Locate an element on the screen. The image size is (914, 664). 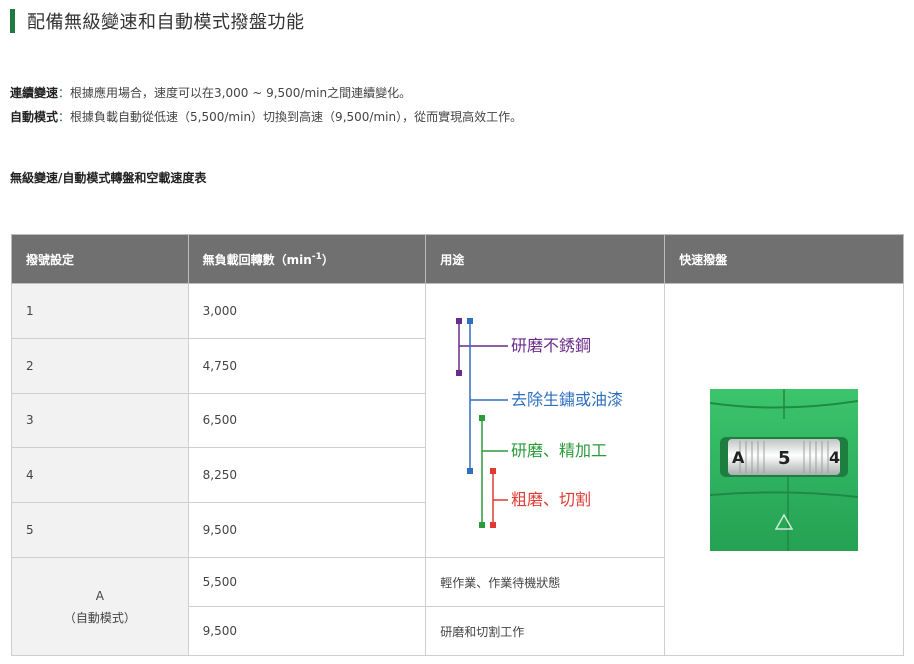
red-marker-bottom is located at coordinates (493, 525).